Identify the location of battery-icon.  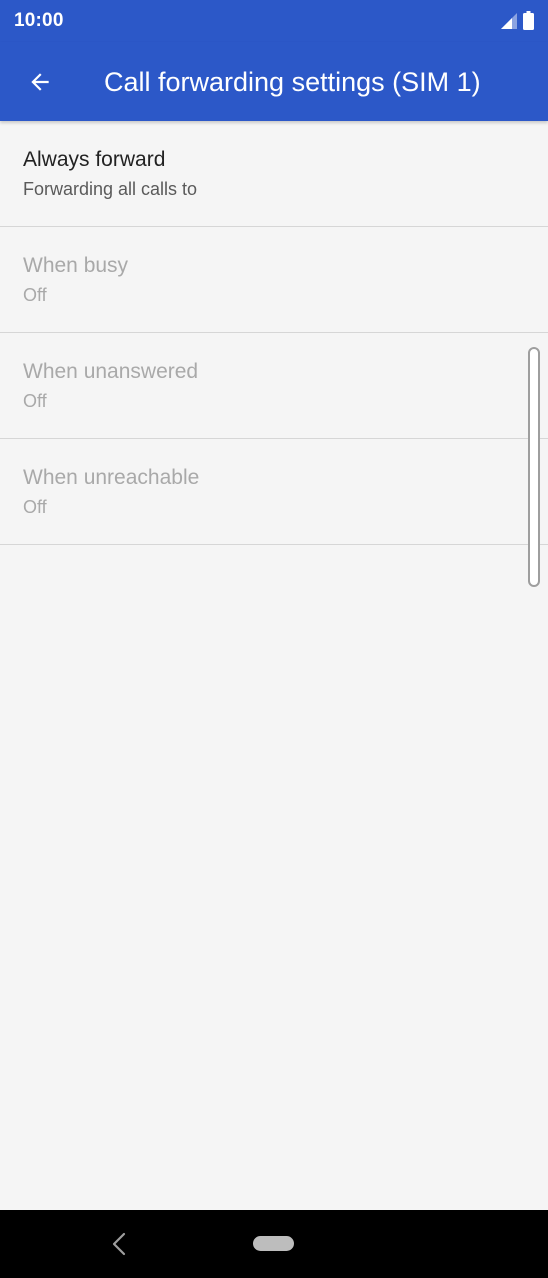
(528, 20).